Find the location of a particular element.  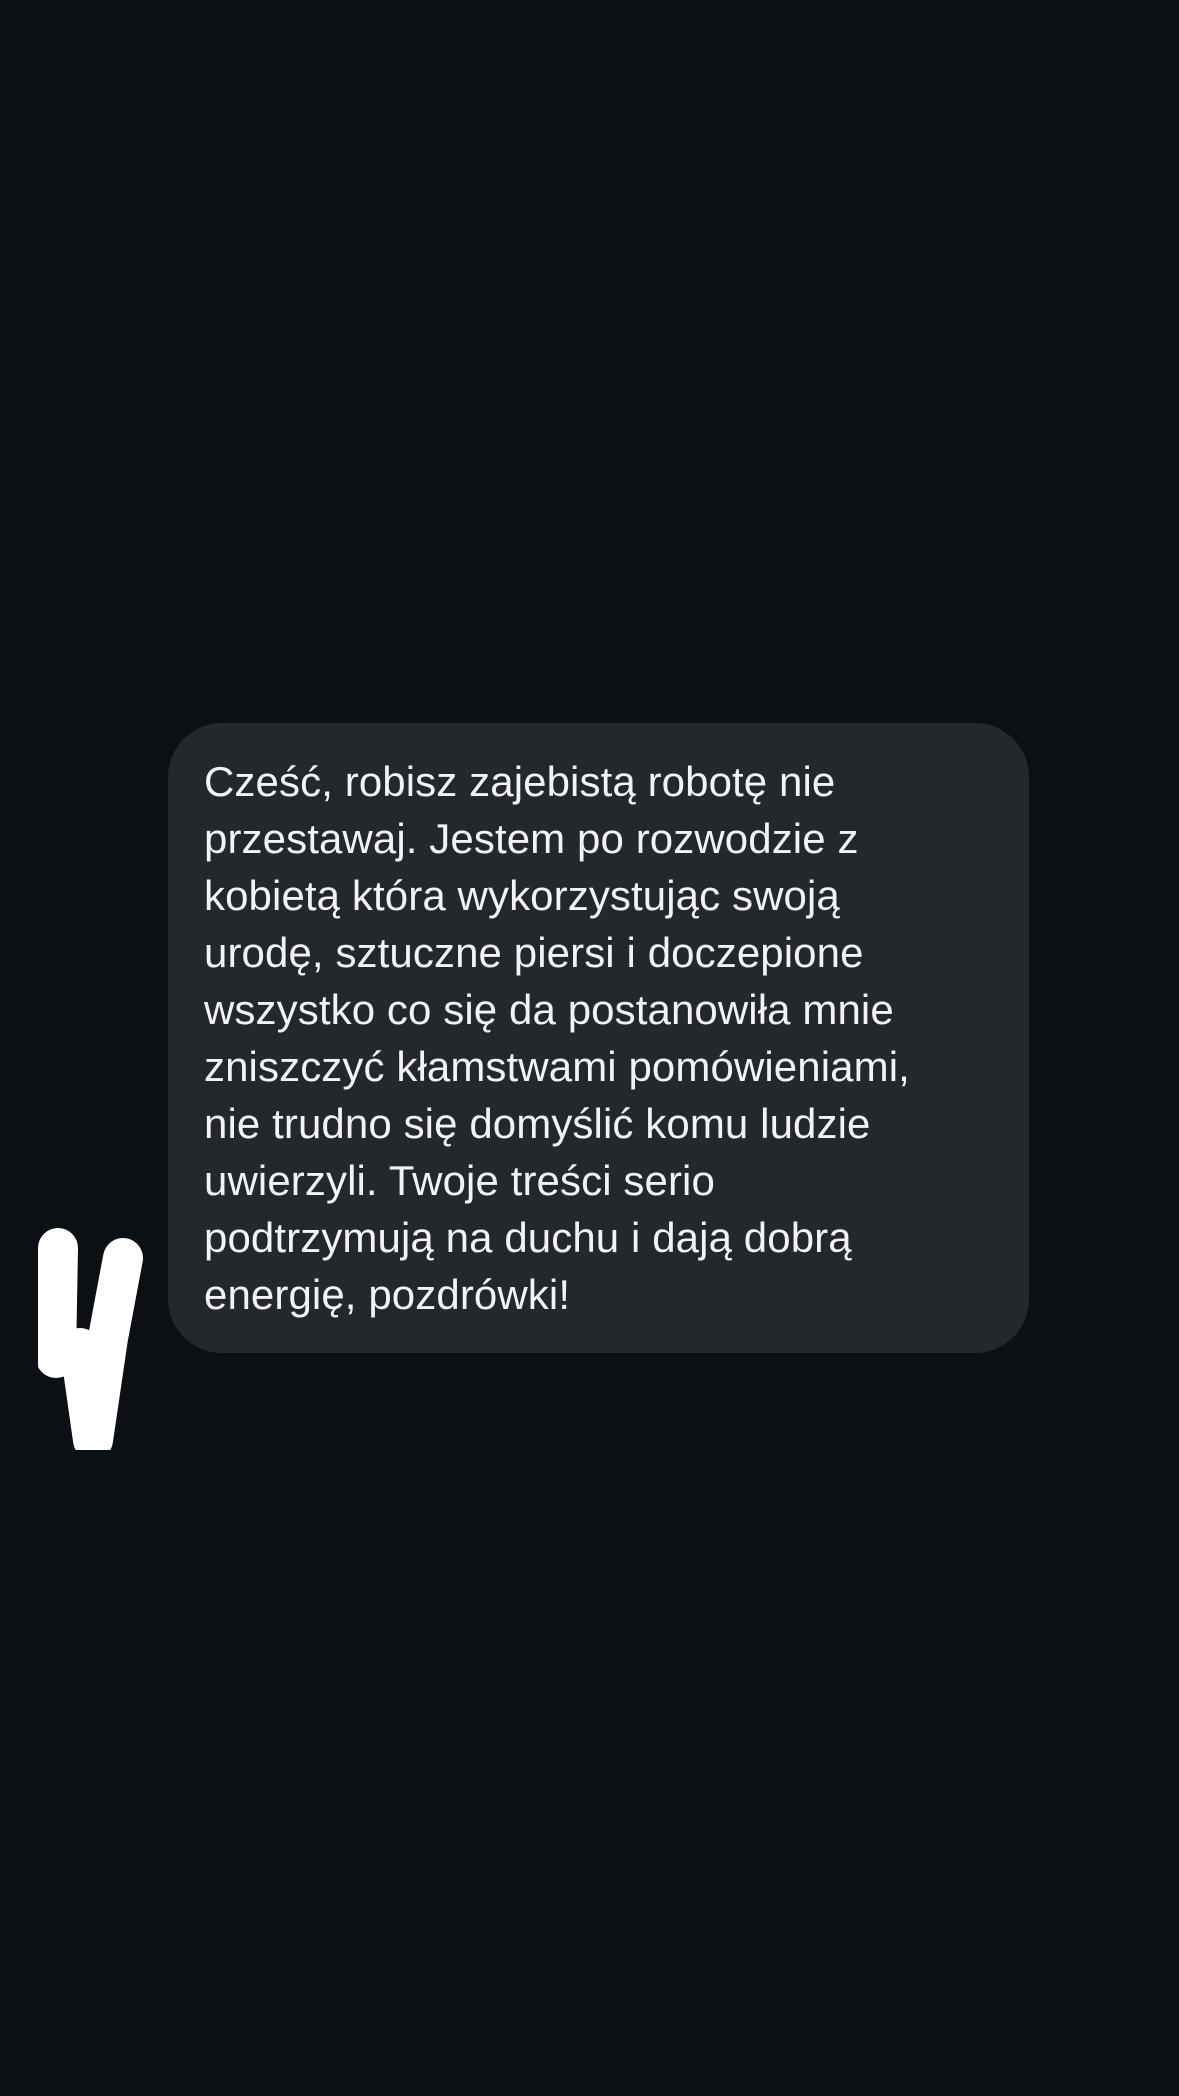

redacted-avatar-scribble-icon is located at coordinates (90, 1339).